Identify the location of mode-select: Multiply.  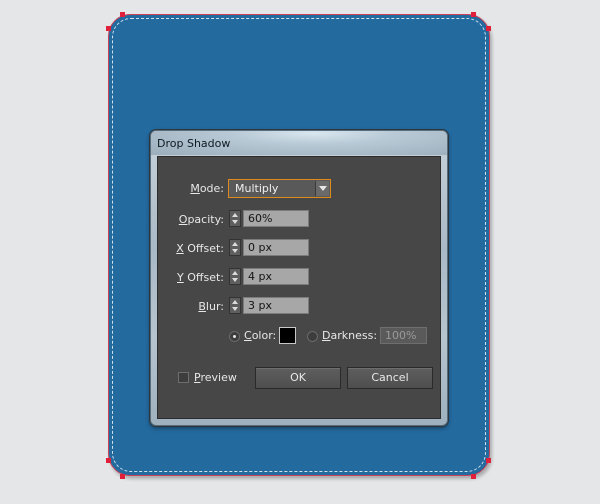
(279, 188).